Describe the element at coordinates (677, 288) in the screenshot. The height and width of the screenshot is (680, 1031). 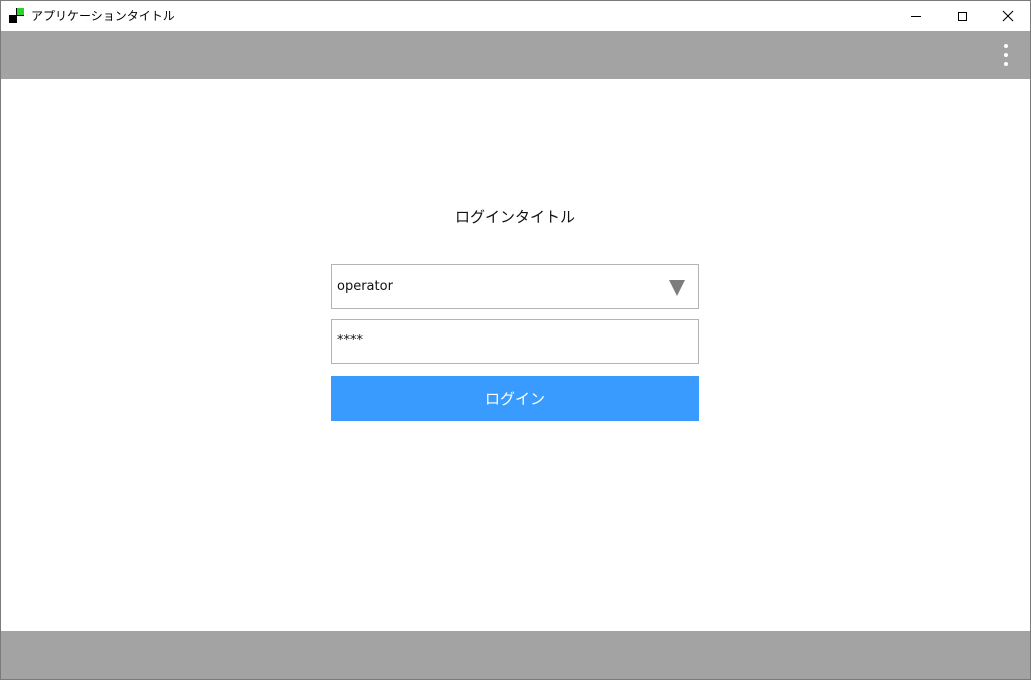
I see `dropdown-arrow-icon` at that location.